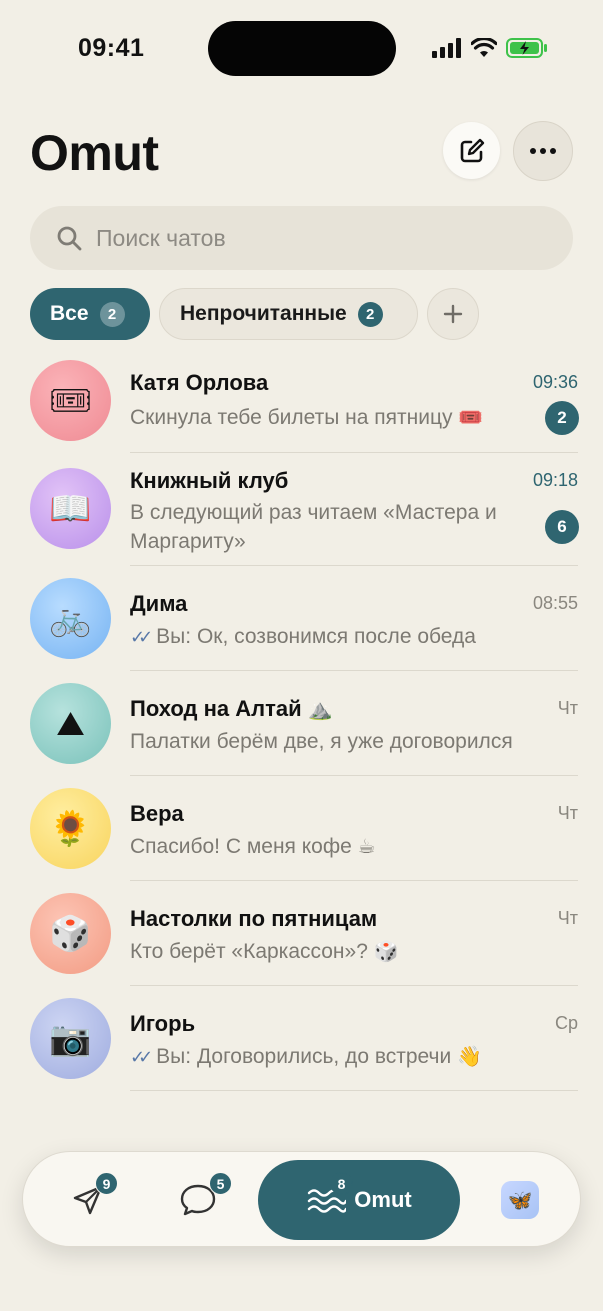  I want to click on mountain-icon: ⛰, so click(70, 723).